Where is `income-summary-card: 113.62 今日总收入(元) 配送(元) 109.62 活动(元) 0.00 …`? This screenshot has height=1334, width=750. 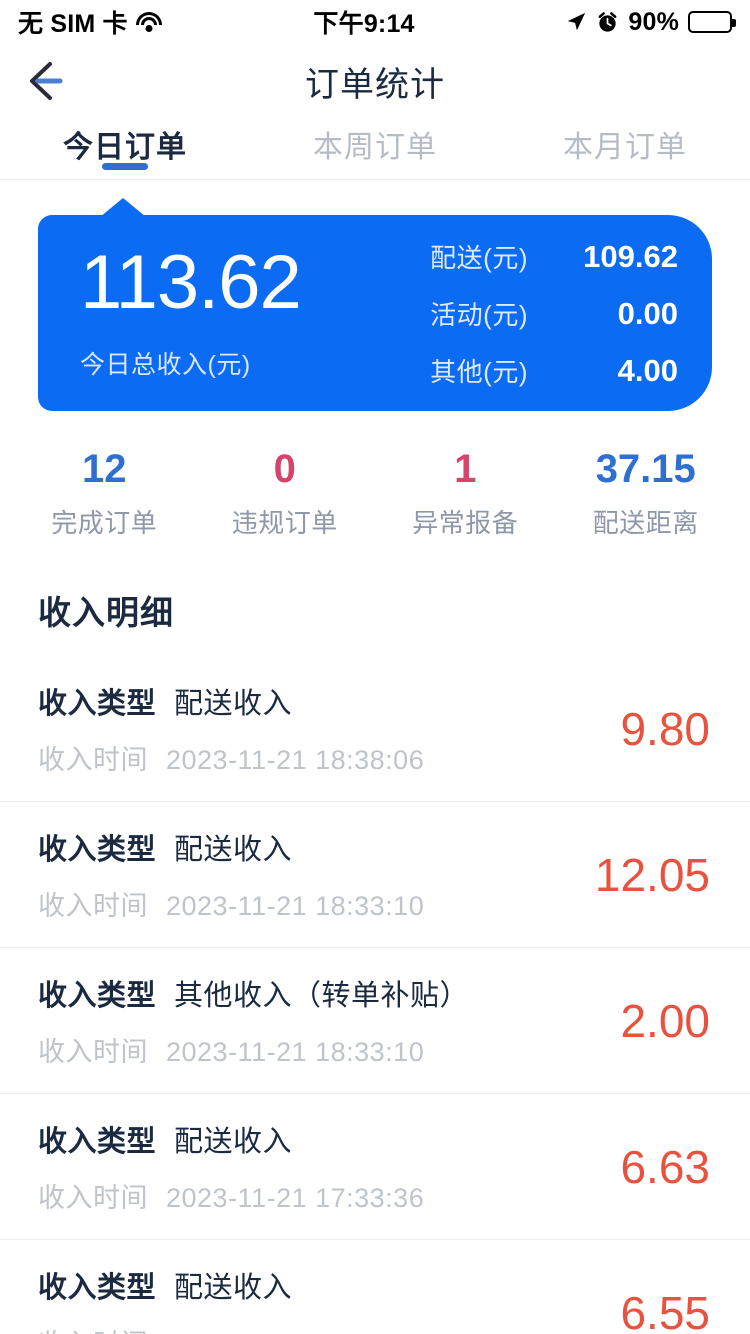
income-summary-card: 113.62 今日总收入(元) 配送(元) 109.62 活动(元) 0.00 … is located at coordinates (375, 304).